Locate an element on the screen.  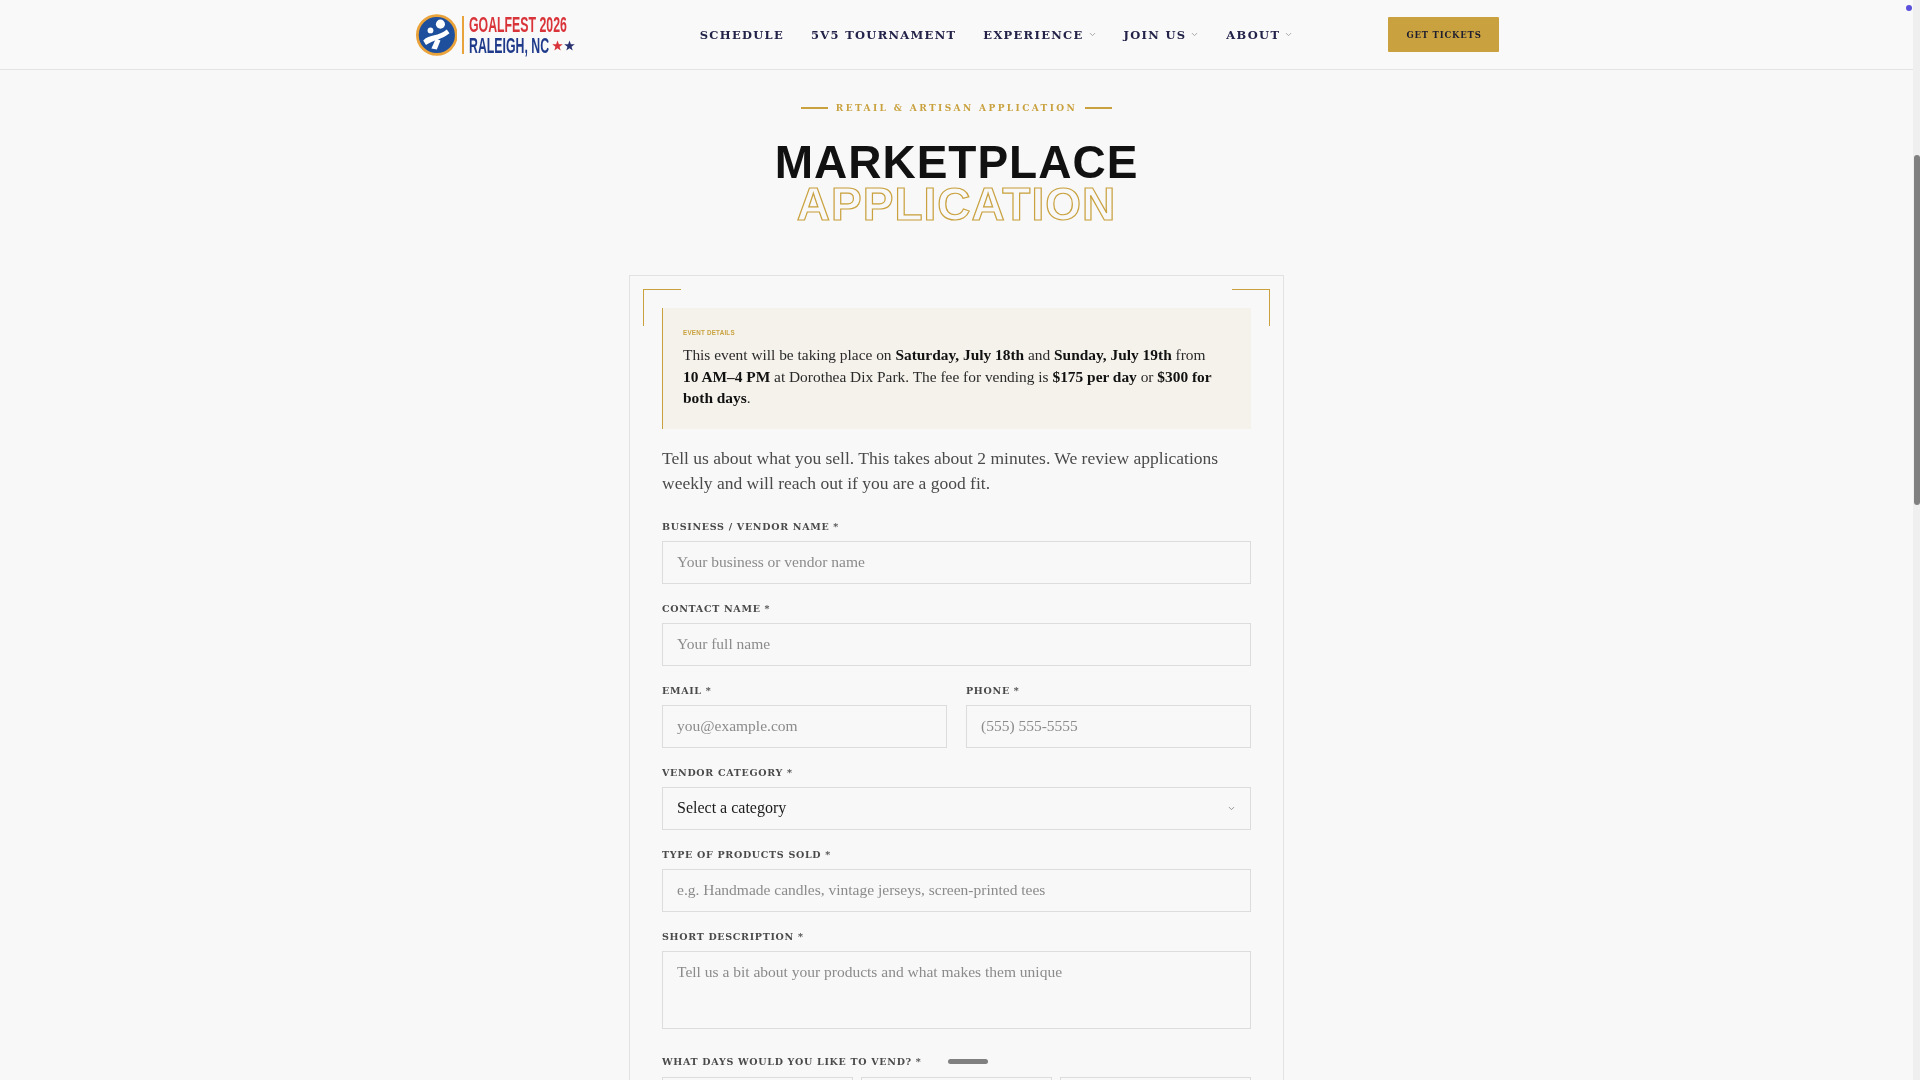
intro-text: Tell us about what you sell. This takes about 2 minutes. We review applications weekly and will reach out if you are a good fit. is located at coordinates (941, 470).